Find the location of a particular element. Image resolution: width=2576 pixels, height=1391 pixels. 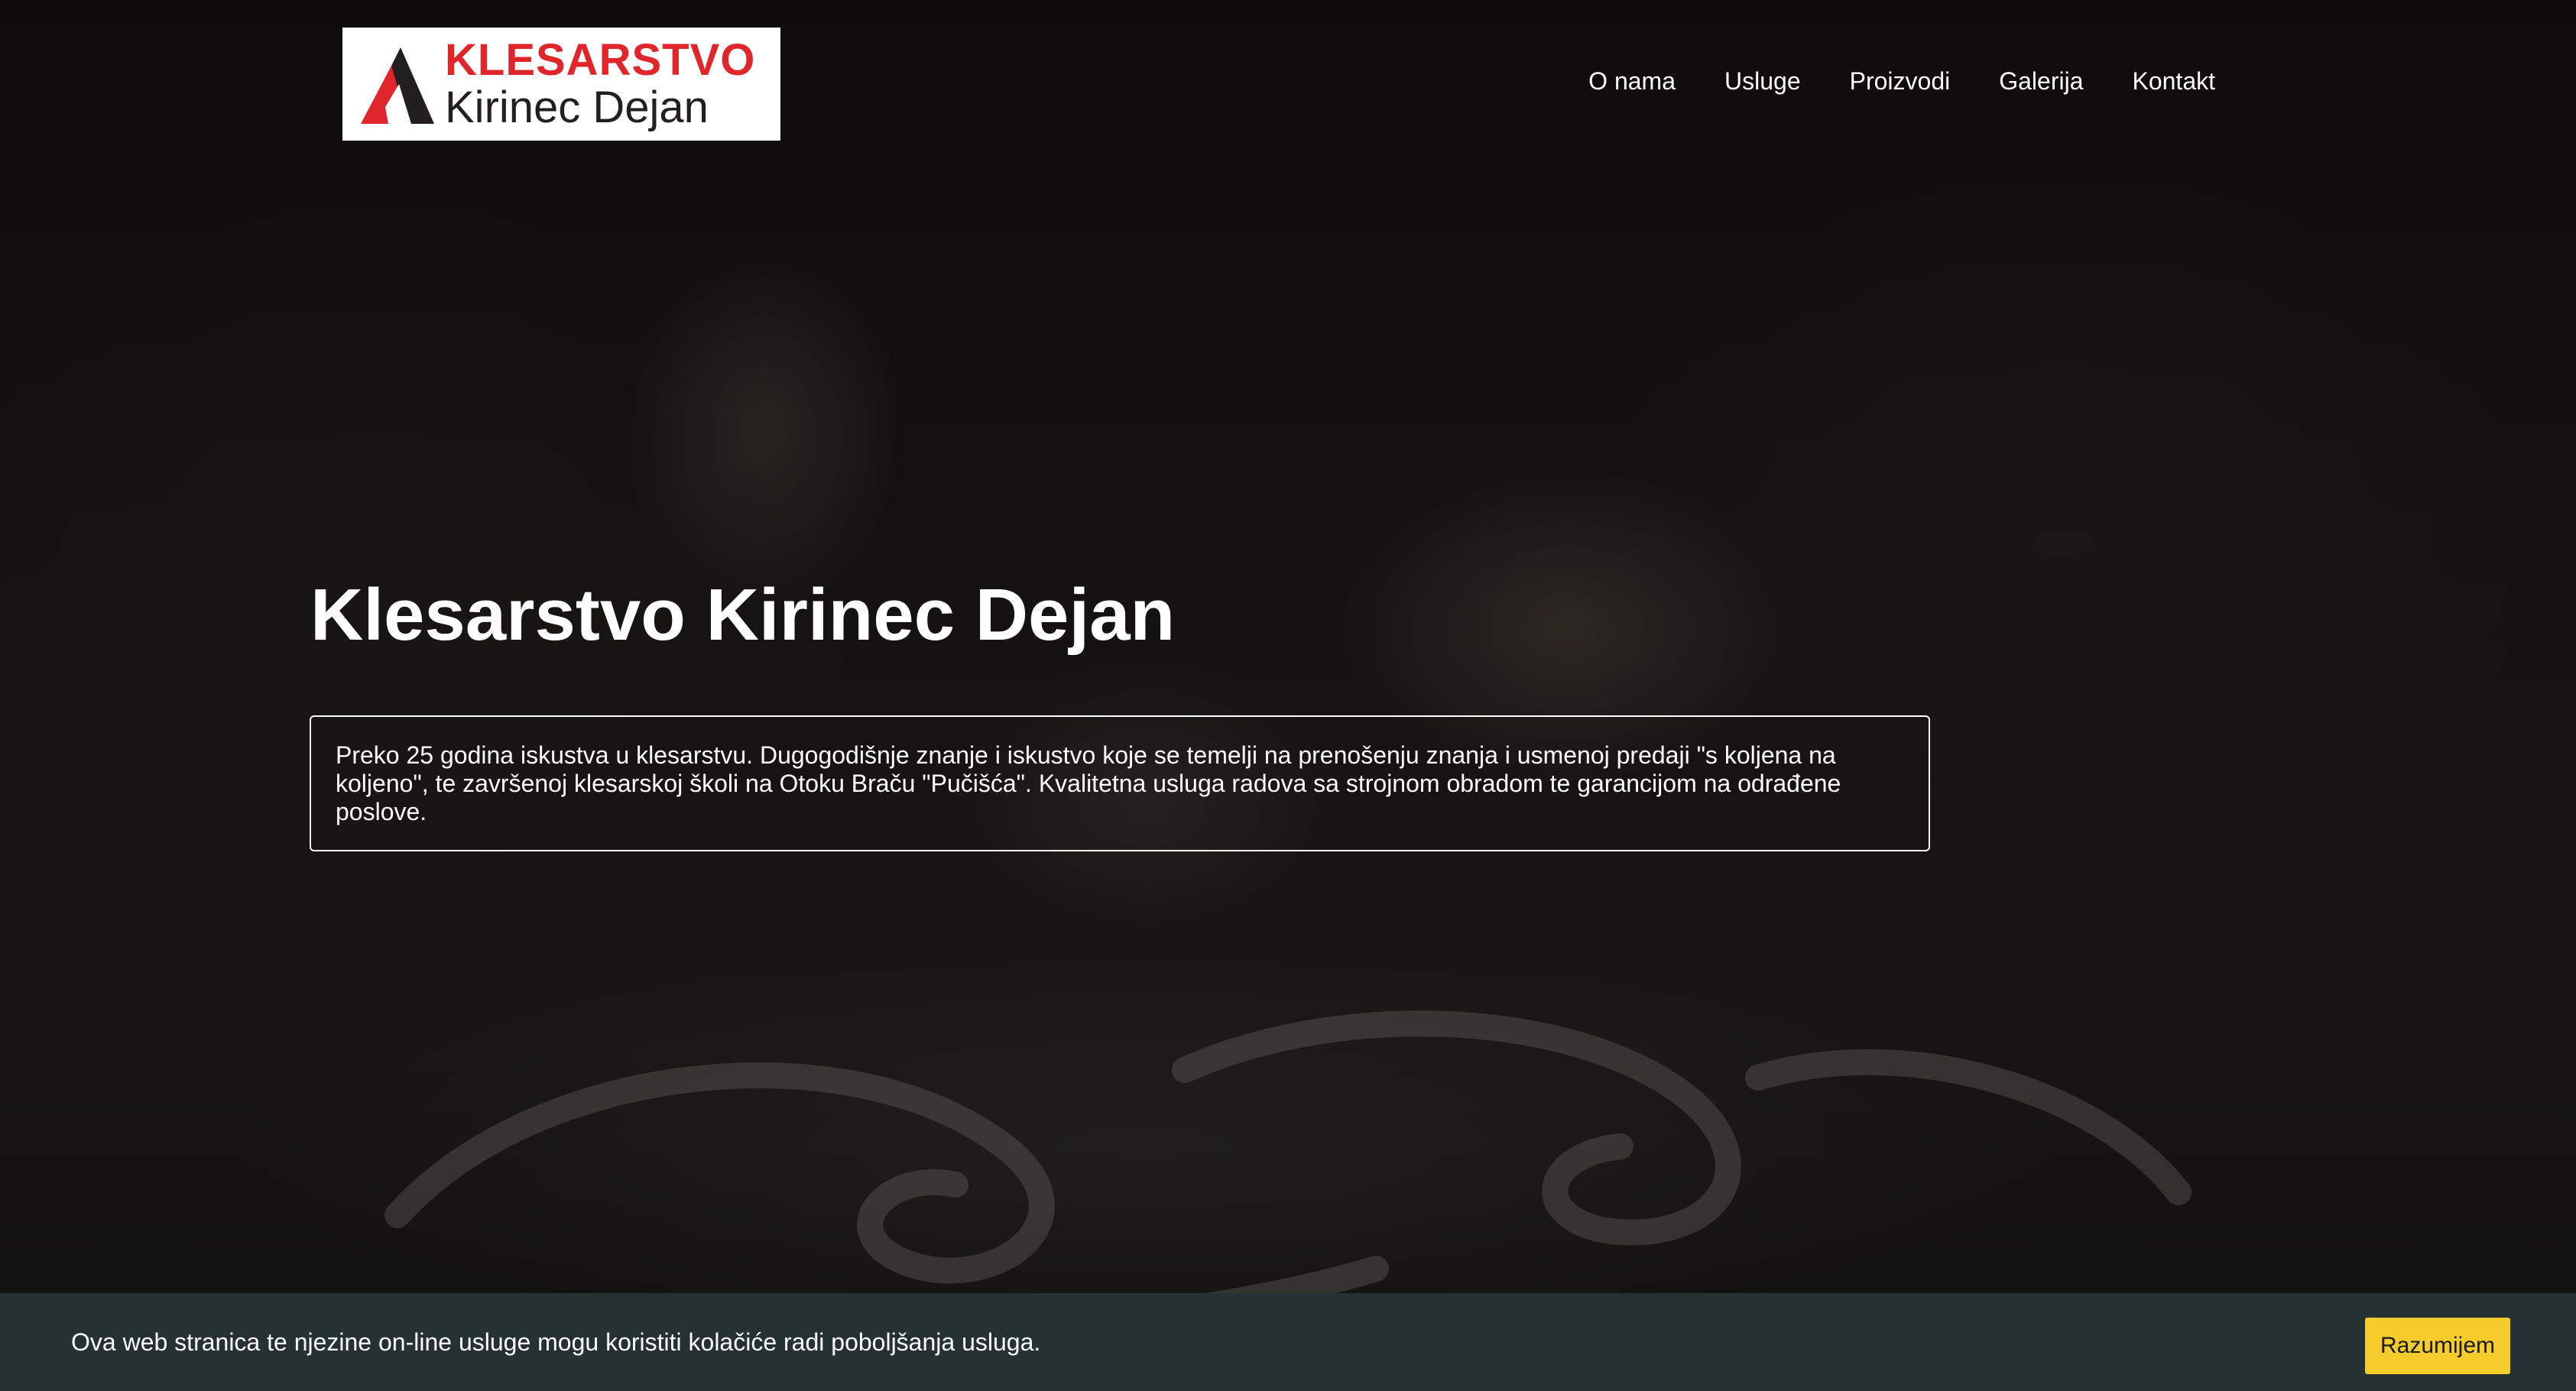

nav-item-usluge: Usluge is located at coordinates (1762, 81).